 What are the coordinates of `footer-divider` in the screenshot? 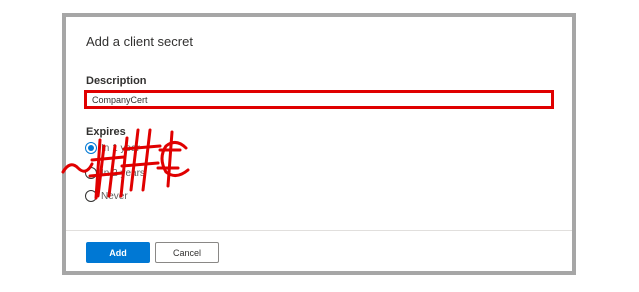 It's located at (319, 230).